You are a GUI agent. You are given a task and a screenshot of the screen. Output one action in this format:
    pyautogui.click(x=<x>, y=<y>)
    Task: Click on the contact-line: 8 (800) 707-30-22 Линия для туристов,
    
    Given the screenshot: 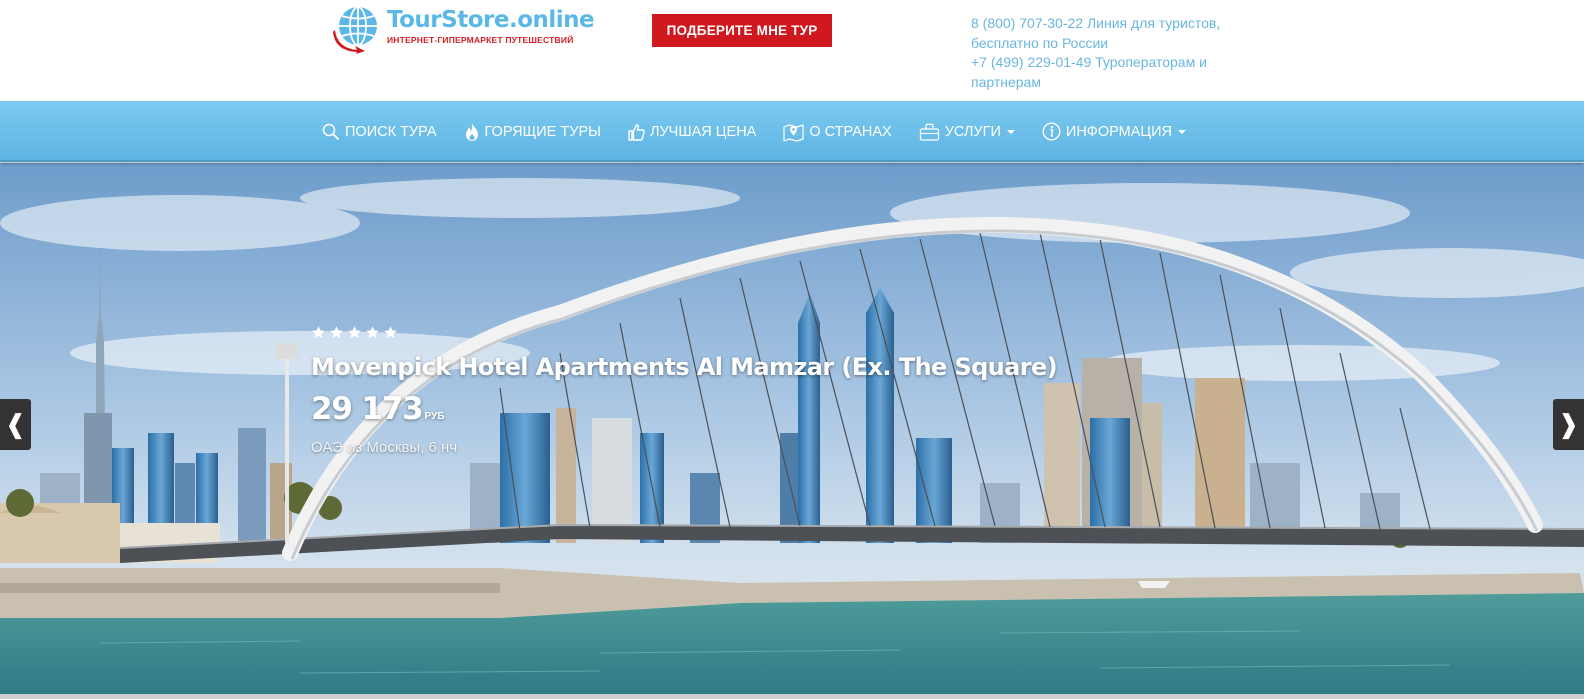 What is the action you would take?
    pyautogui.click(x=1096, y=23)
    